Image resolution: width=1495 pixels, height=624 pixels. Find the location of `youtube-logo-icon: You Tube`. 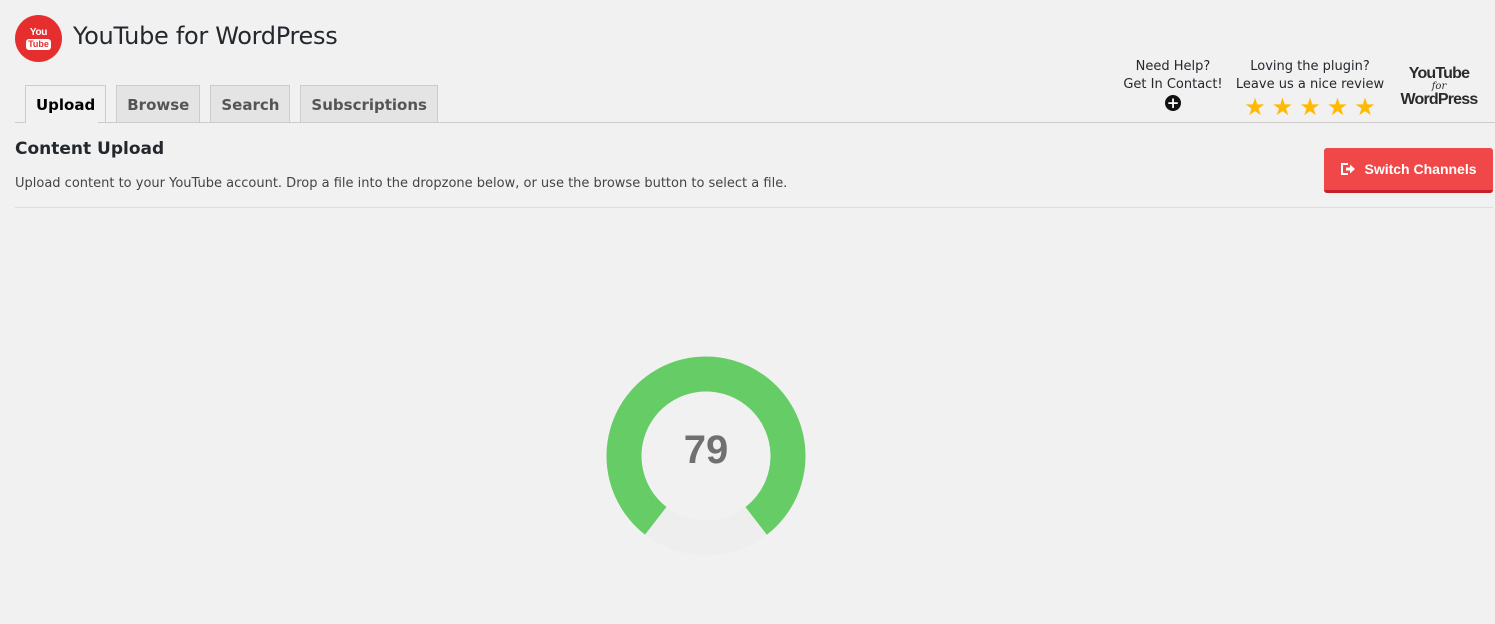

youtube-logo-icon: You Tube is located at coordinates (38, 38).